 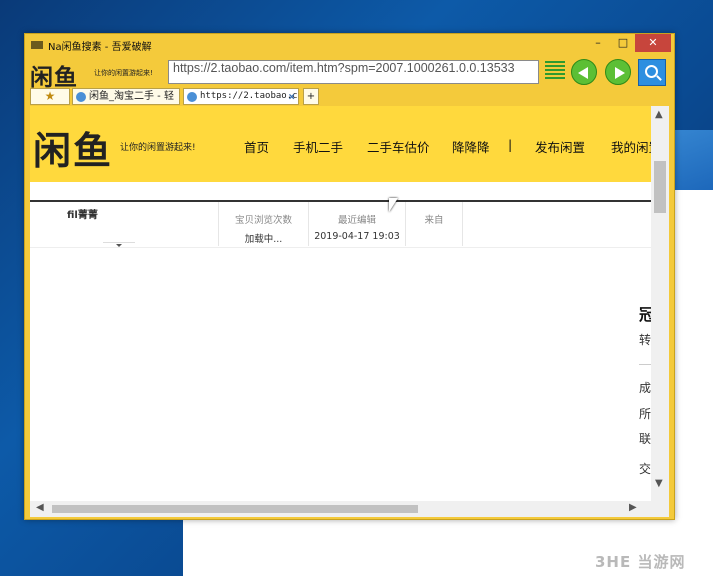 I want to click on site-slogan: 让你的闲置游起来!, so click(x=158, y=148).